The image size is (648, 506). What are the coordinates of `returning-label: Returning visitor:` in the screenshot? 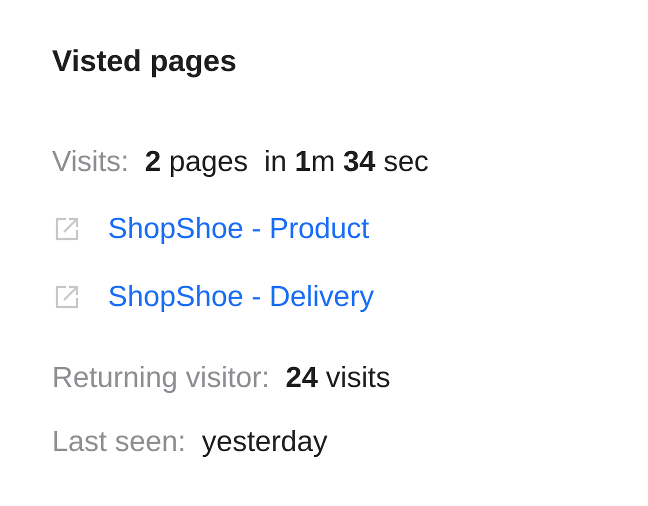 It's located at (161, 378).